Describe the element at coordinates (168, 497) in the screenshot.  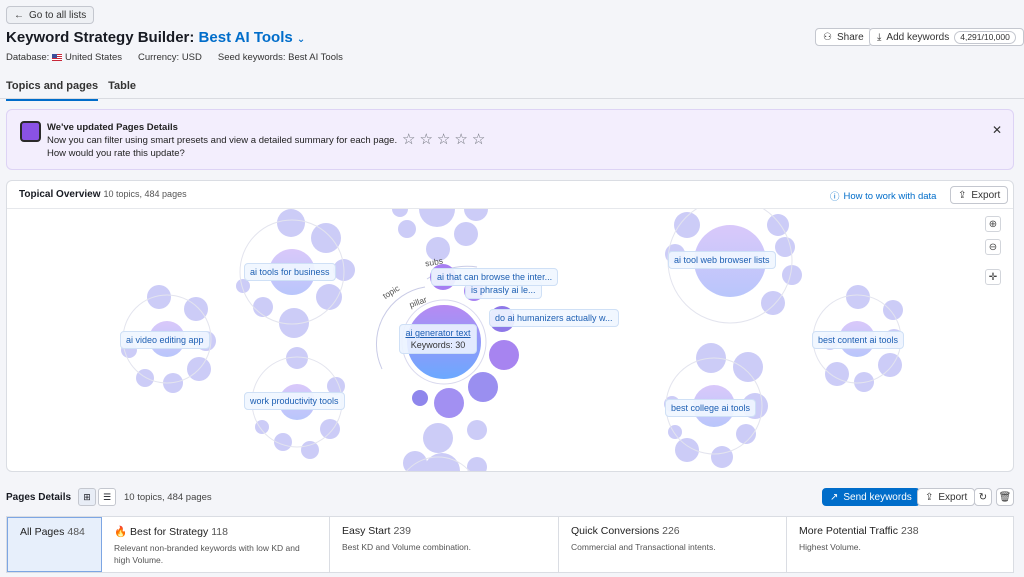
I see `pages-details-meta: 10 topics, 484 pages` at that location.